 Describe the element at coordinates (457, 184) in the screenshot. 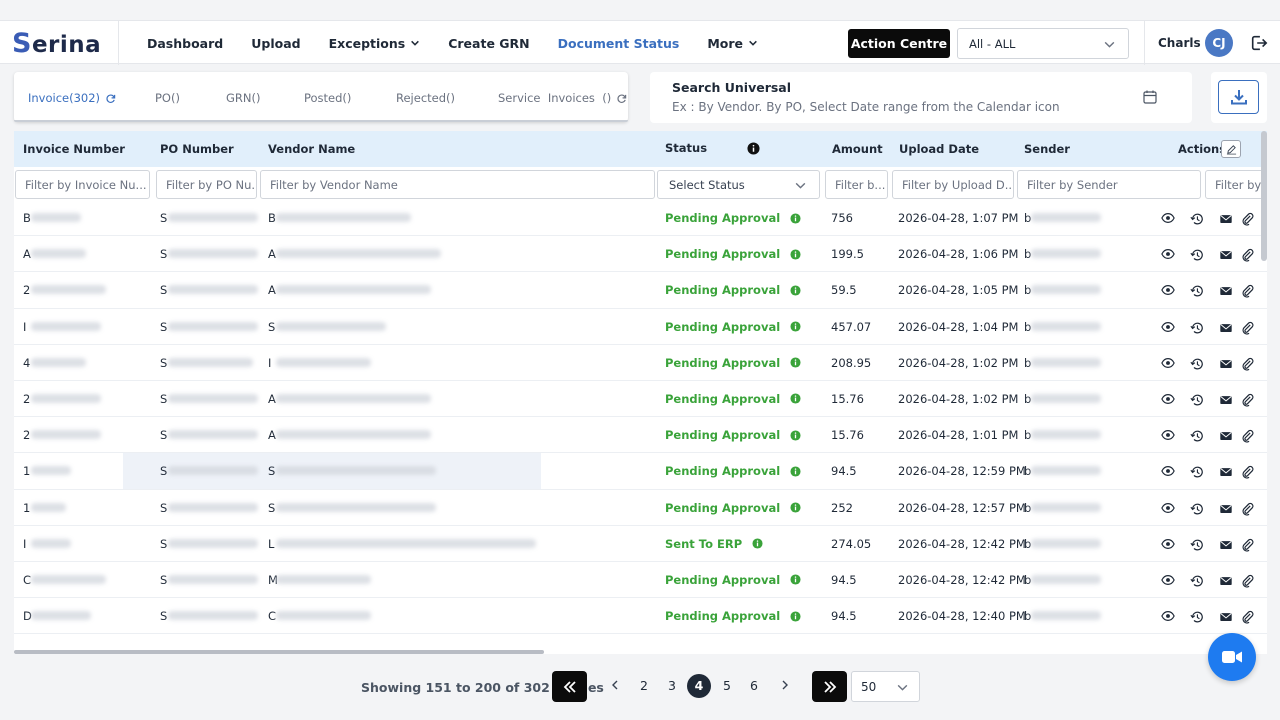

I see `vendor-name-filter` at that location.